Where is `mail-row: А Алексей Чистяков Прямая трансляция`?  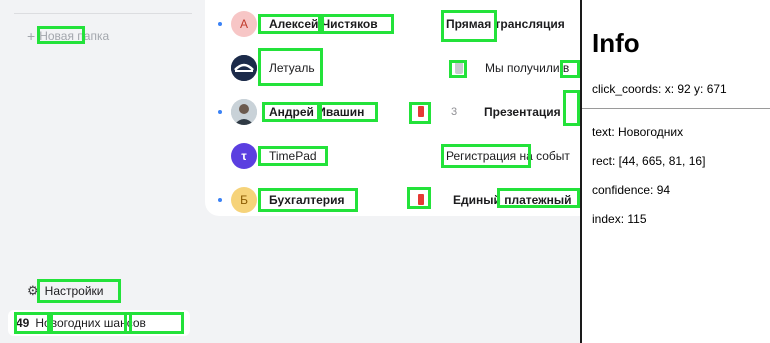 mail-row: А Алексей Чистяков Прямая трансляция is located at coordinates (395, 24).